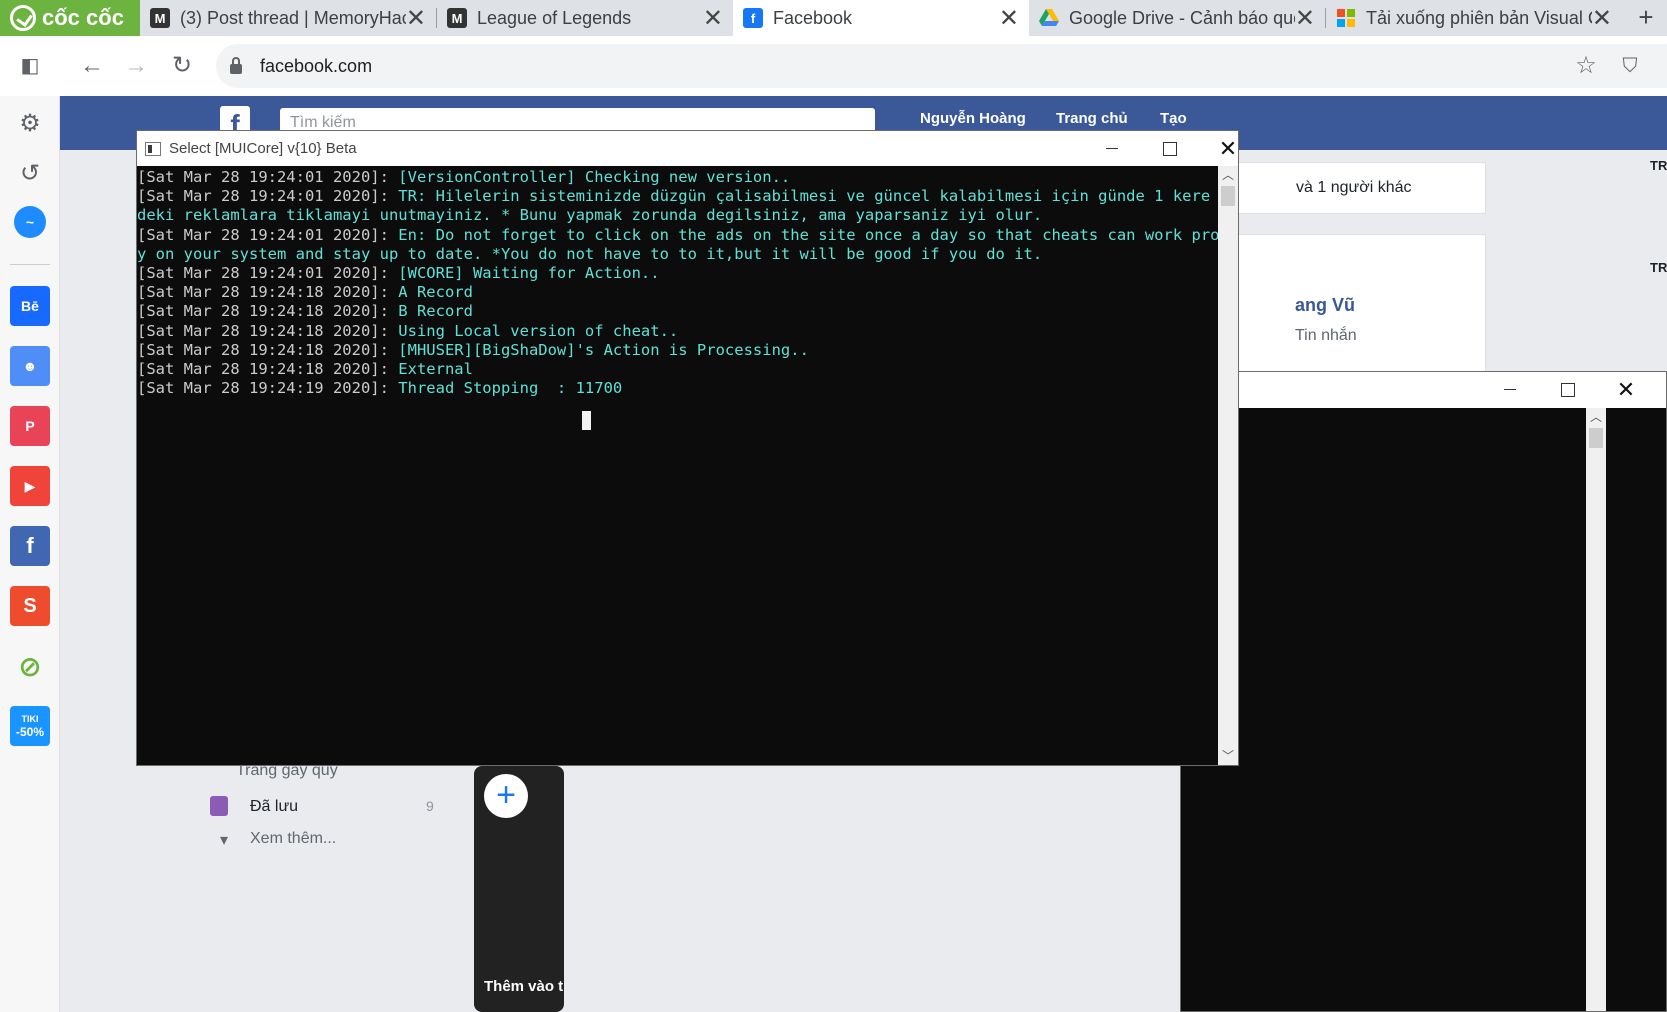  Describe the element at coordinates (30, 124) in the screenshot. I see `settings-icon: ⚙` at that location.